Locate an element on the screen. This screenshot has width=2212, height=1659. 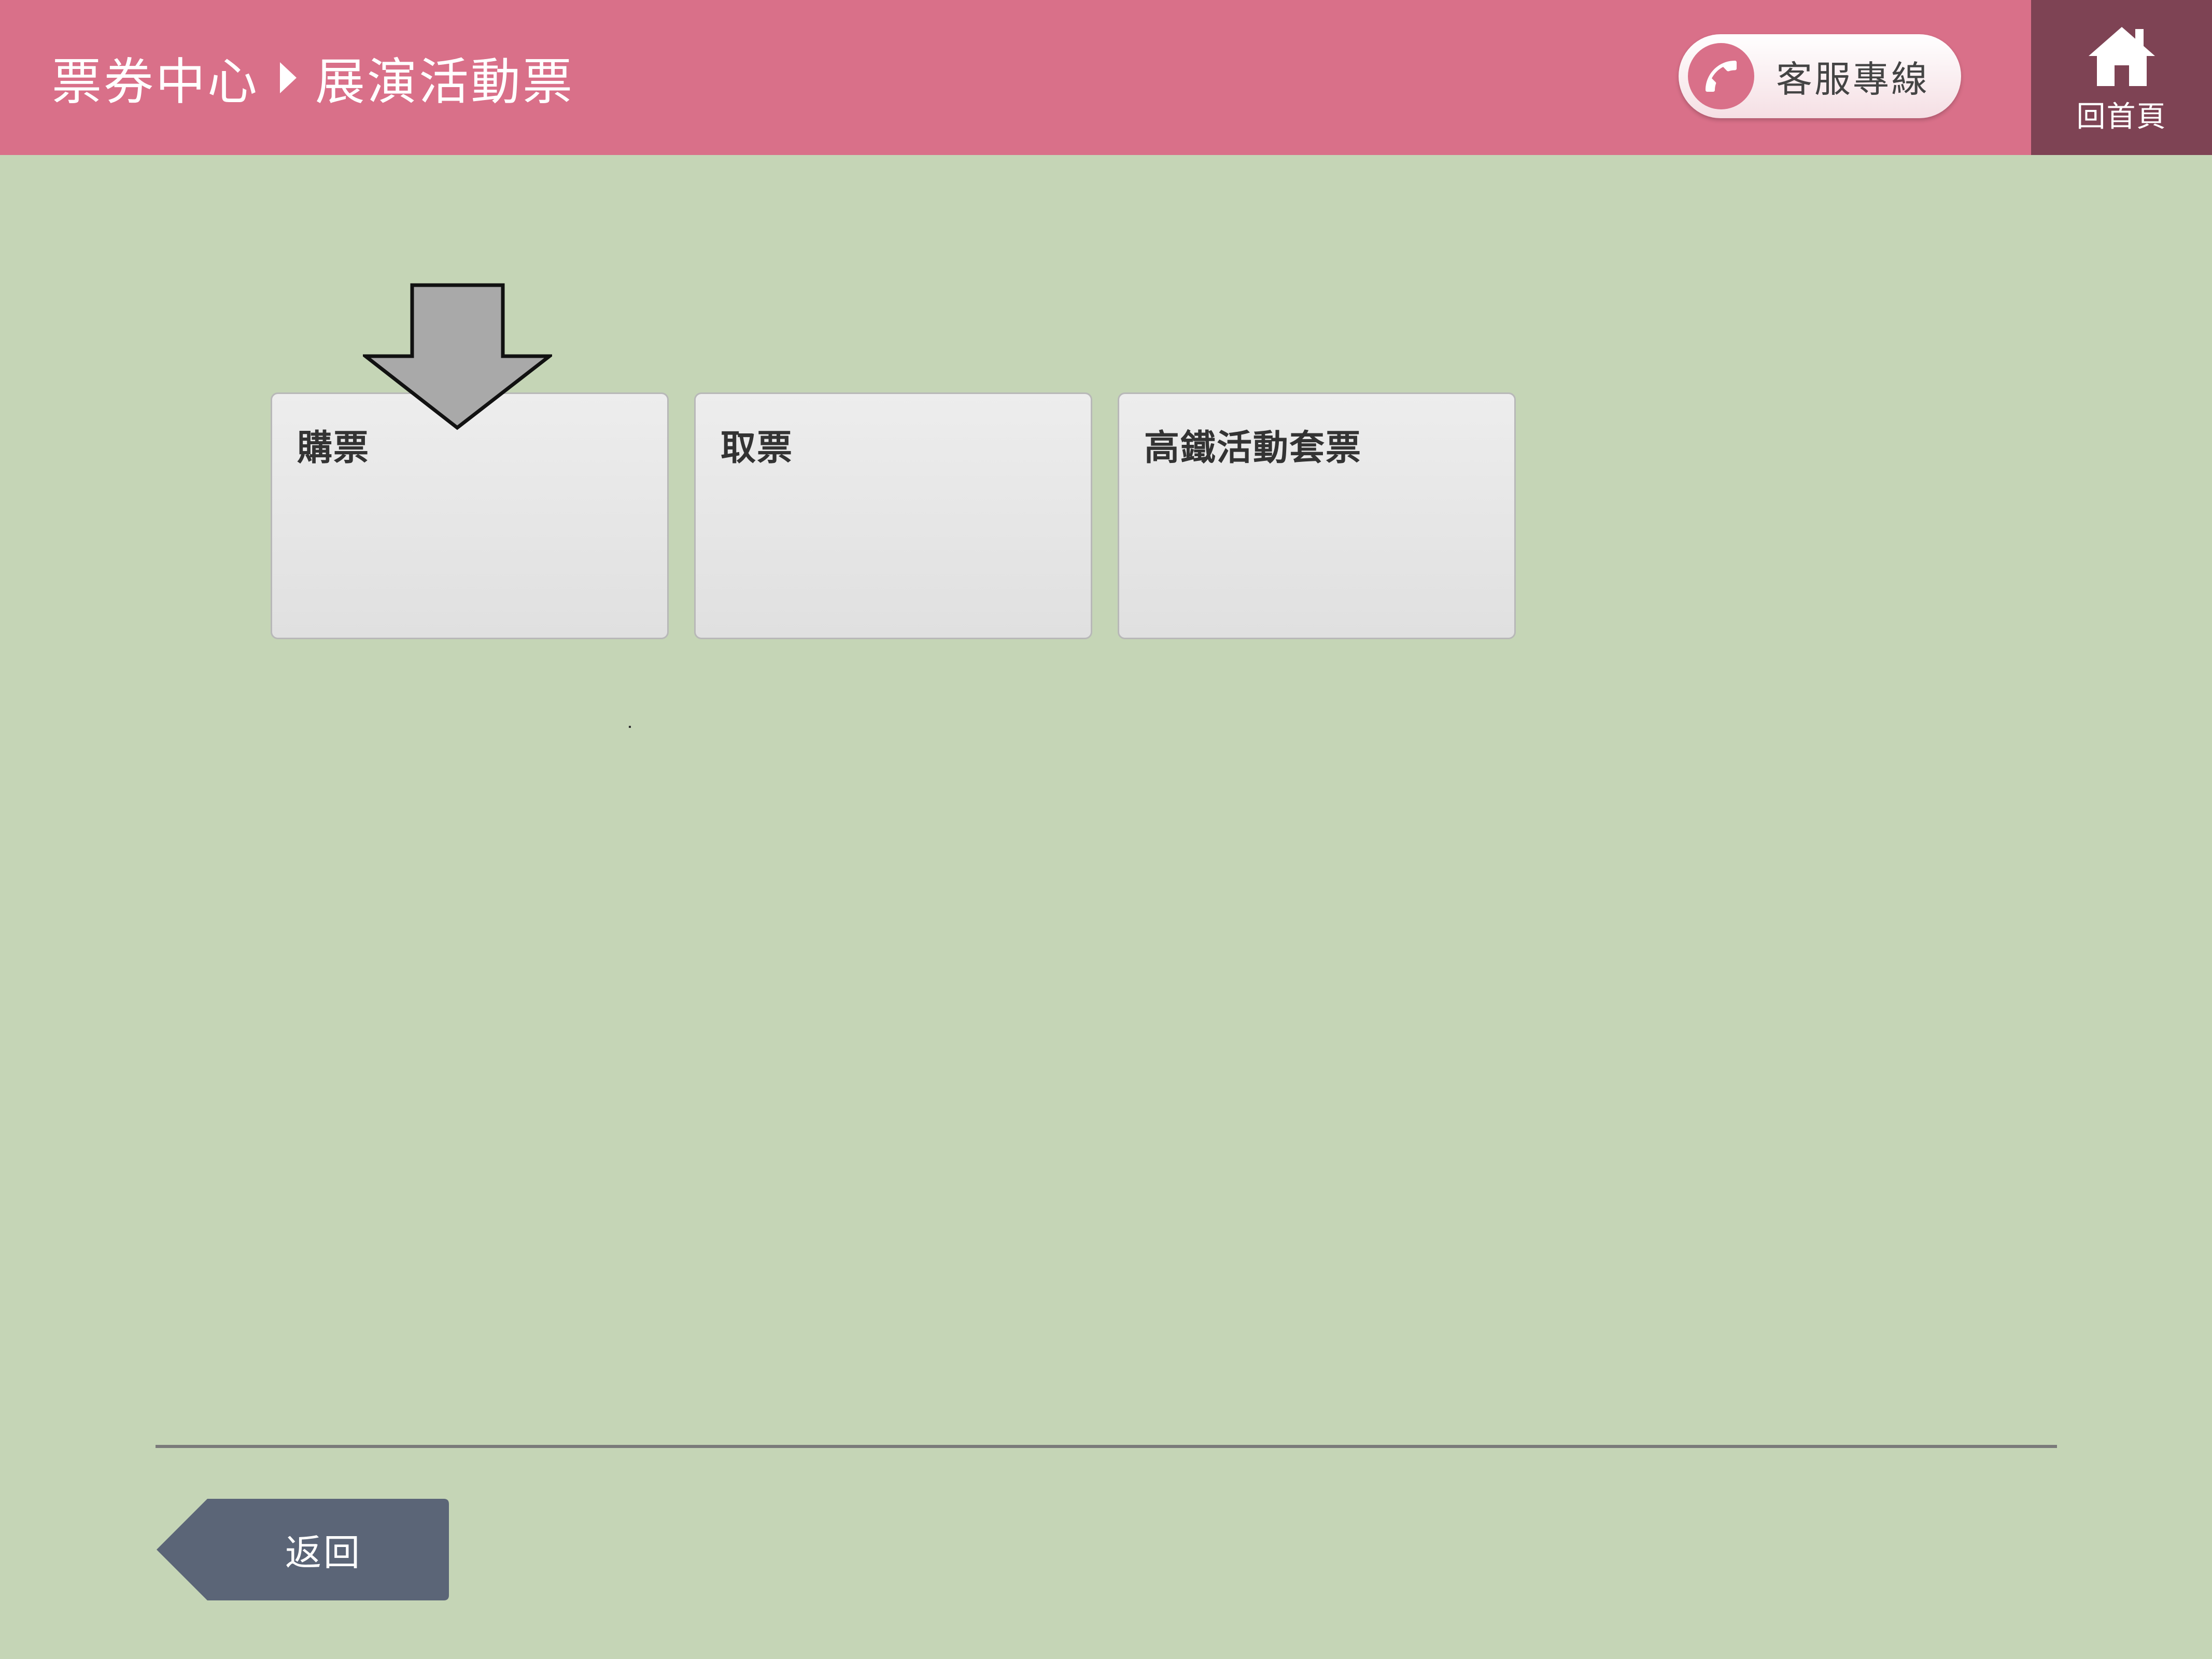
phone-icon is located at coordinates (1721, 76).